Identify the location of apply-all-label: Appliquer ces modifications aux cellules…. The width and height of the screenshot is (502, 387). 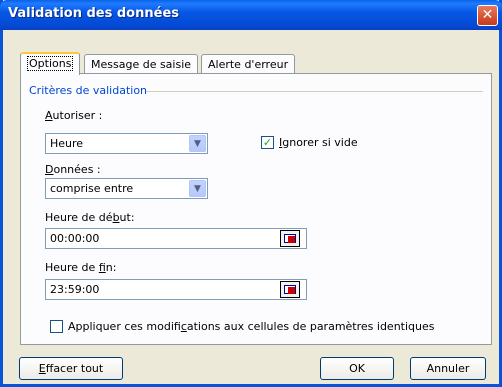
(251, 326).